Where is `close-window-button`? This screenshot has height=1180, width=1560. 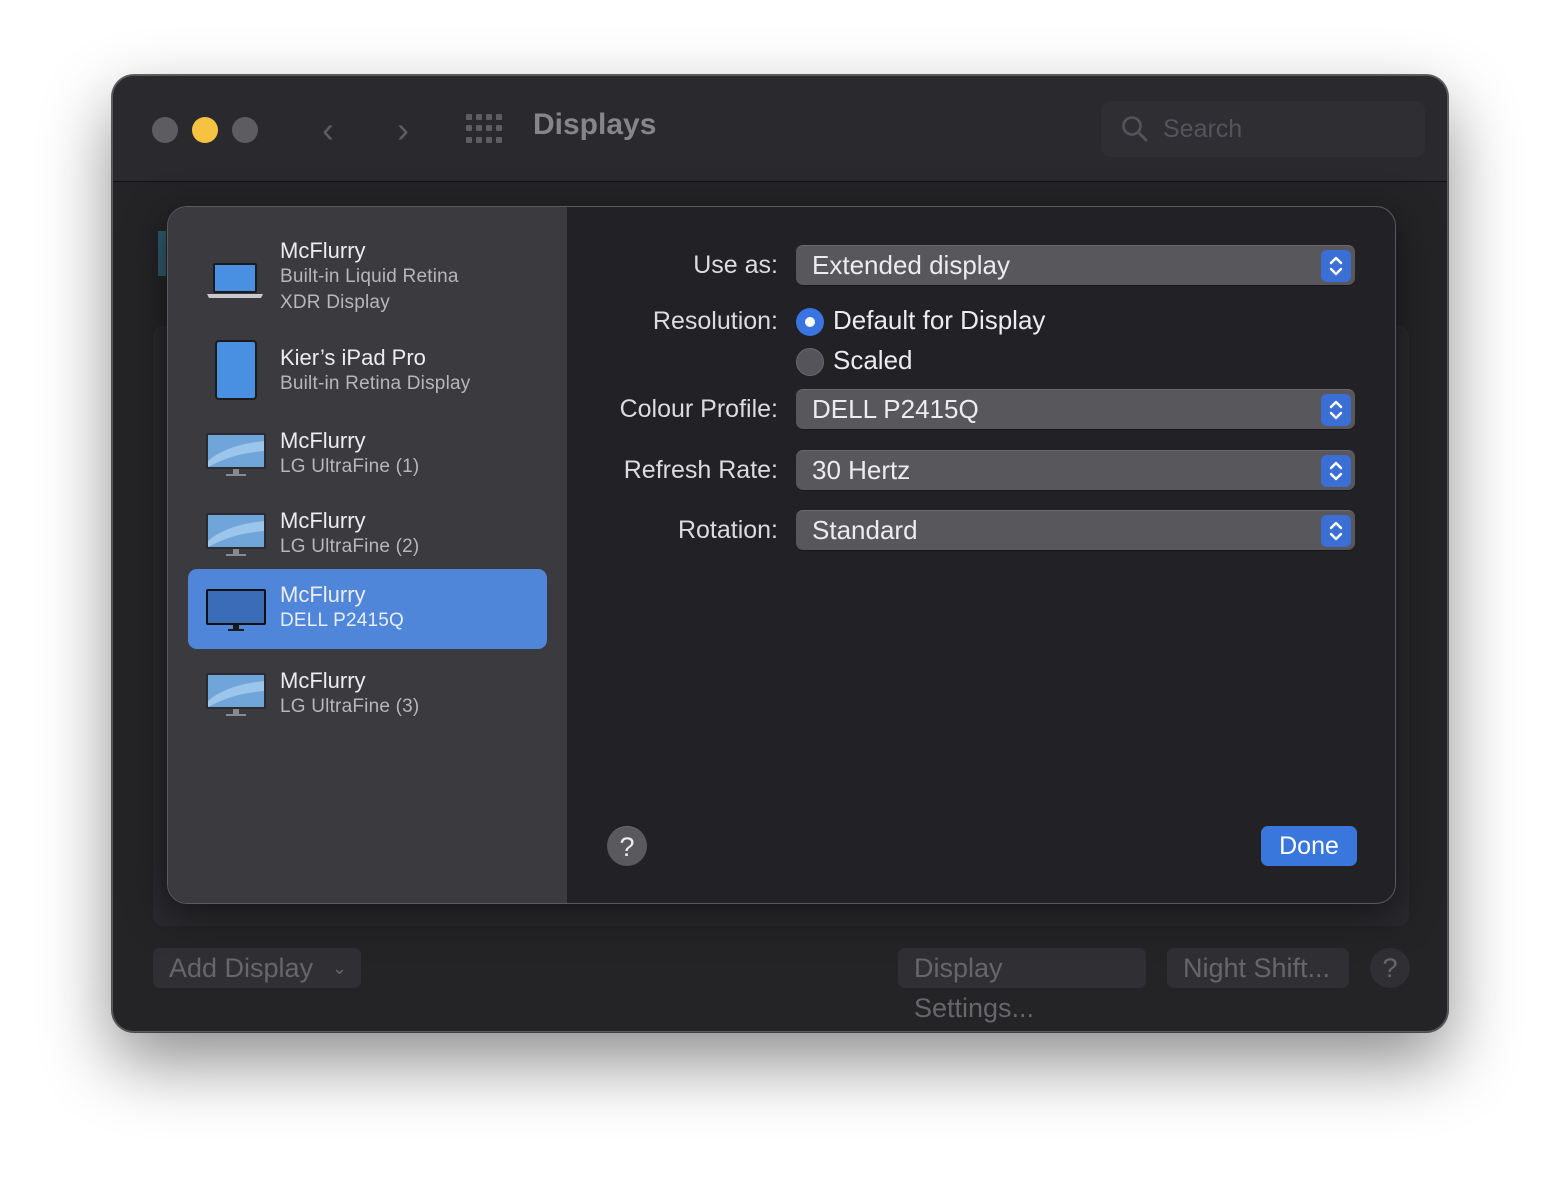
close-window-button is located at coordinates (165, 130).